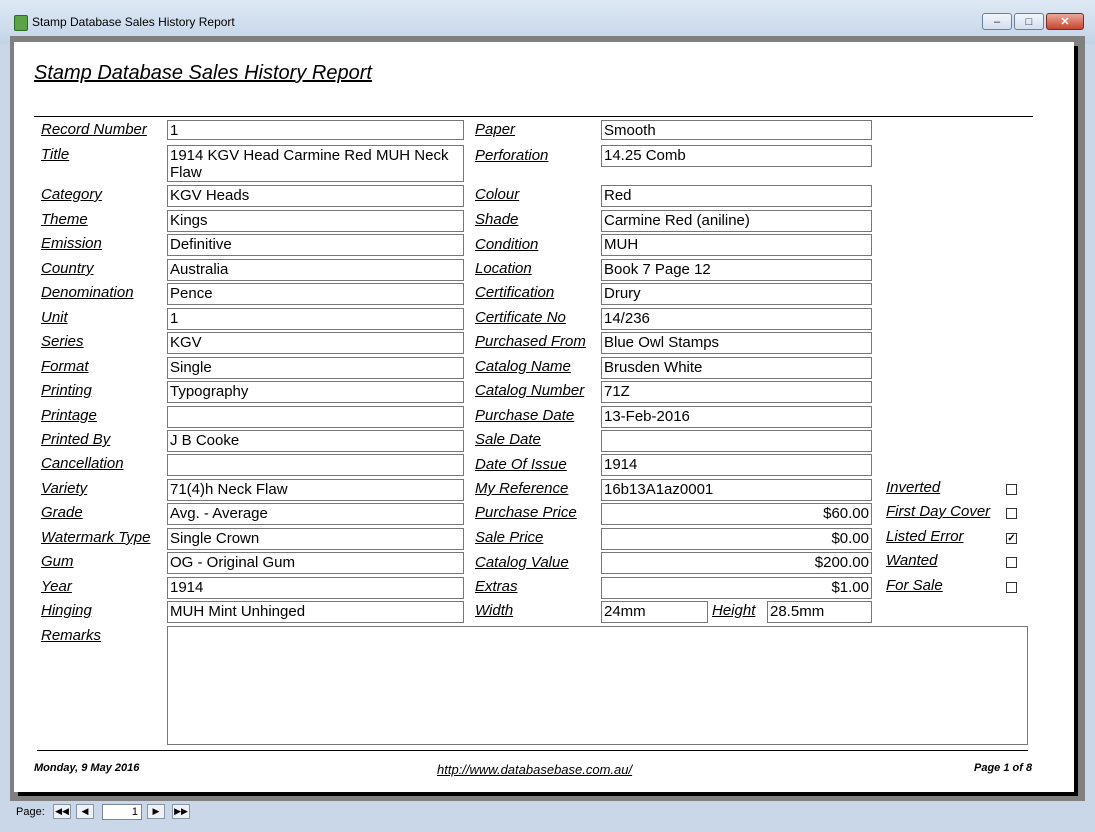 The height and width of the screenshot is (832, 1095). What do you see at coordinates (1003, 768) in the screenshot?
I see `footer-page-number: Page 1 of 8` at bounding box center [1003, 768].